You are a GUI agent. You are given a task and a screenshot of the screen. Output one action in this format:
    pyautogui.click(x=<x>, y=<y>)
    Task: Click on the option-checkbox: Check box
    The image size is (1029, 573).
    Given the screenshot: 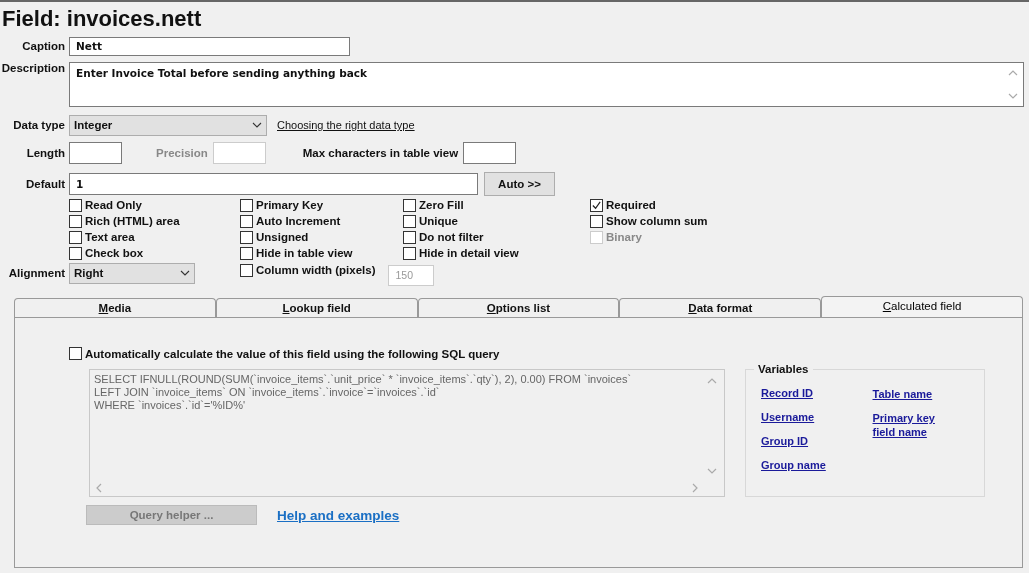 What is the action you would take?
    pyautogui.click(x=154, y=253)
    